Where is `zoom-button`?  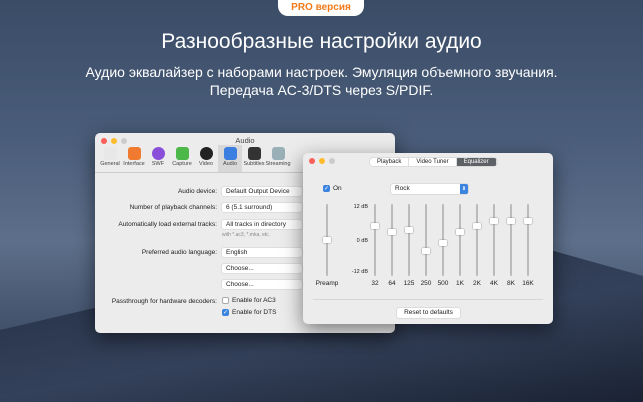
zoom-button is located at coordinates (332, 161).